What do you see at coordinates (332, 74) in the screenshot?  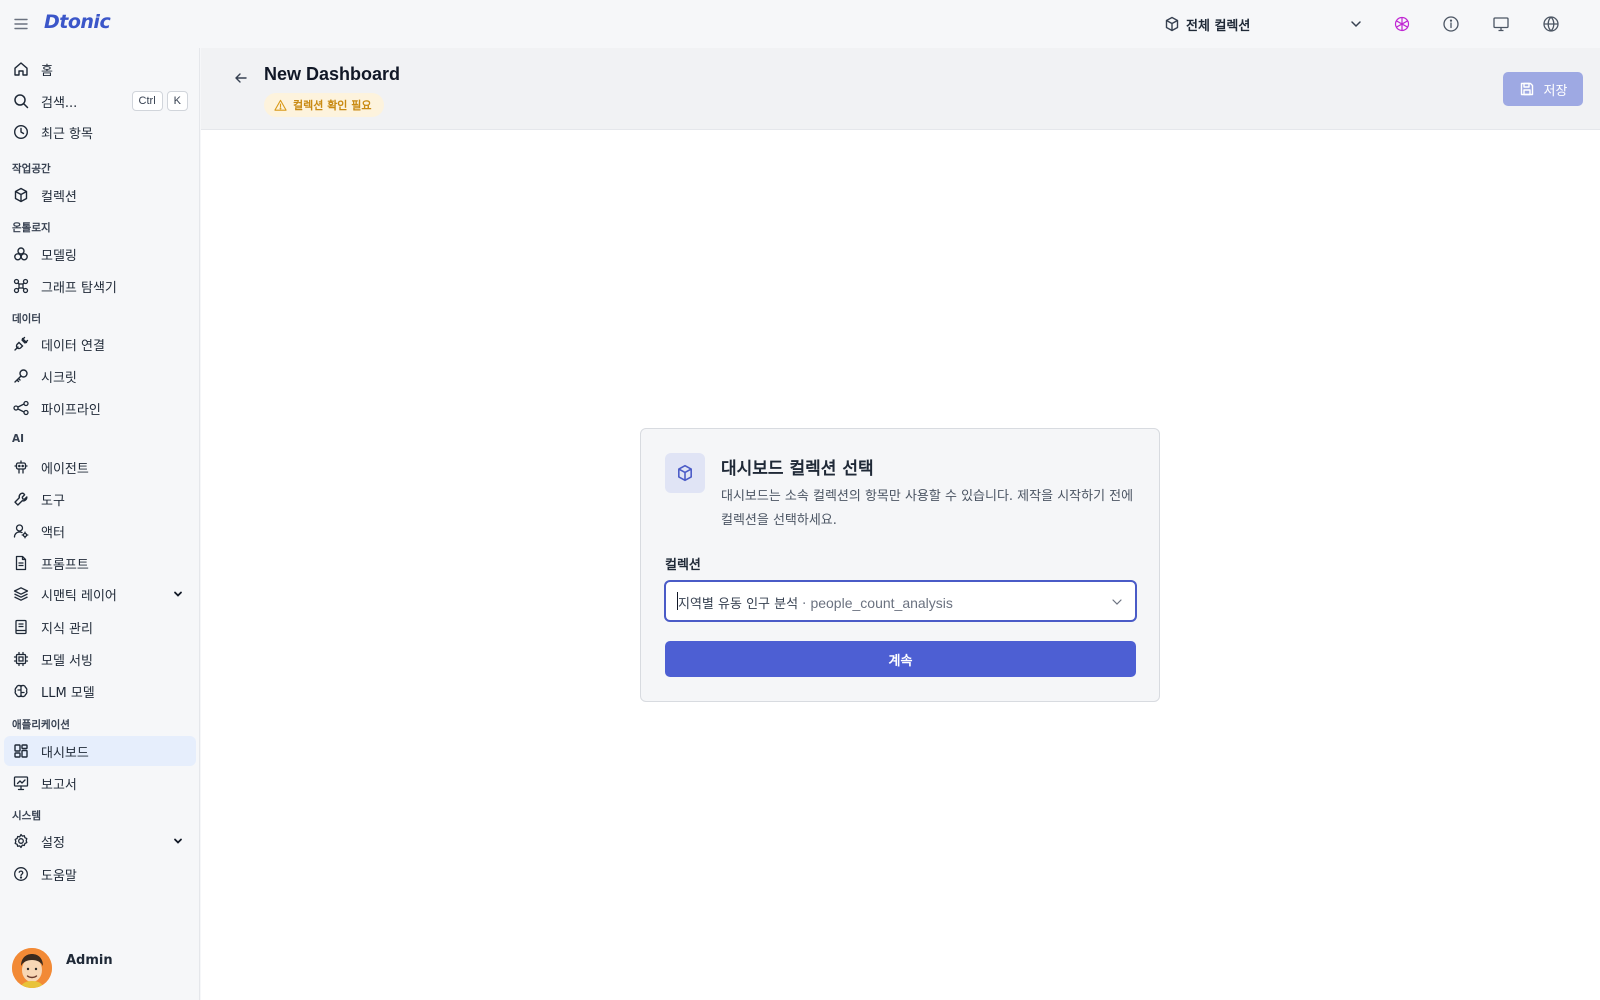 I see `page-title: New Dashboard` at bounding box center [332, 74].